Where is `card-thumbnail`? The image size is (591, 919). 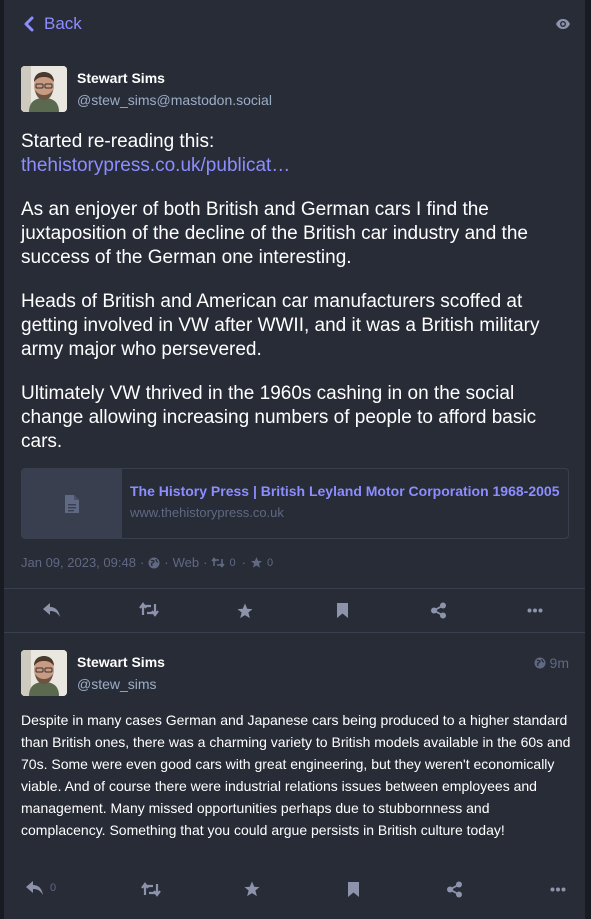
card-thumbnail is located at coordinates (72, 503).